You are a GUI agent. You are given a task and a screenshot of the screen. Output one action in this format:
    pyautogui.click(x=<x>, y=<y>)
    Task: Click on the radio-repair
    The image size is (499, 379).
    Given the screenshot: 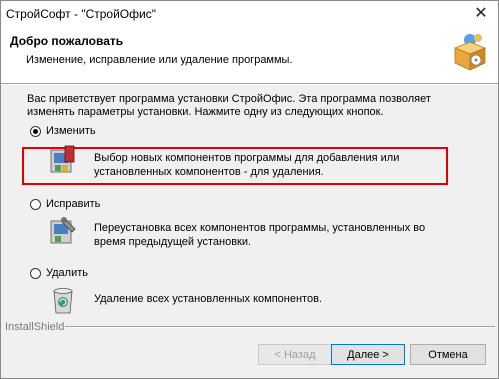 What is the action you would take?
    pyautogui.click(x=35, y=204)
    